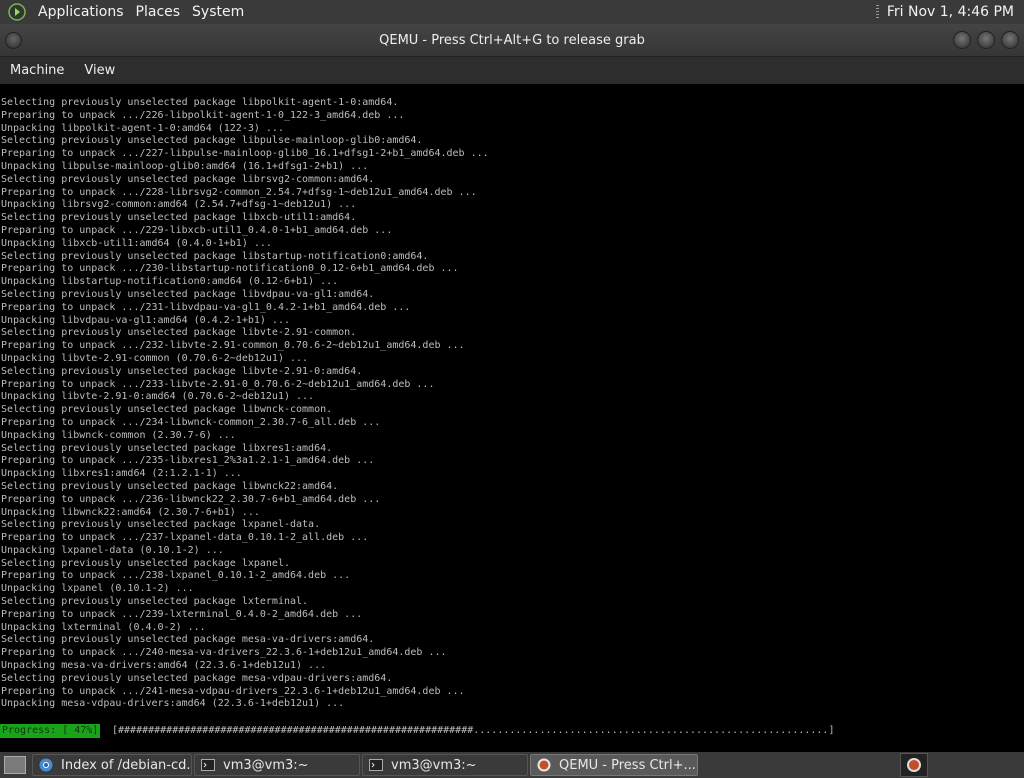 This screenshot has height=778, width=1024. Describe the element at coordinates (17, 12) in the screenshot. I see `applications-icon` at that location.